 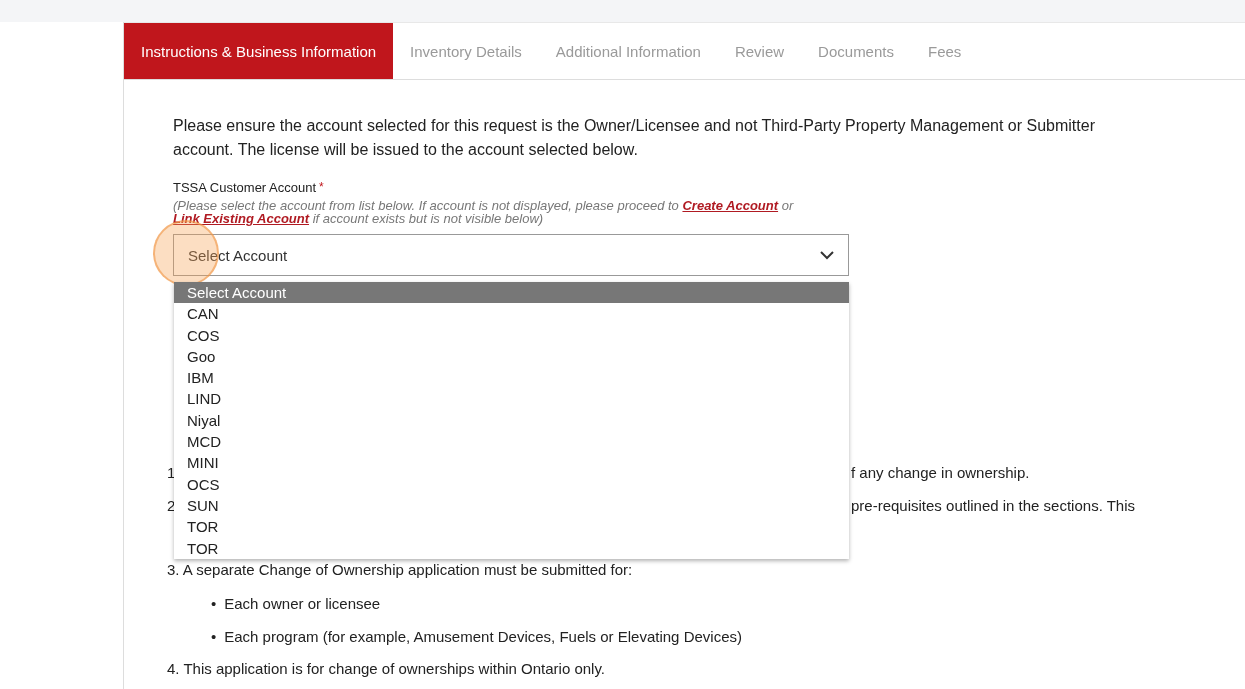 What do you see at coordinates (993, 505) in the screenshot?
I see `instruction-text: pre-requisites outlined in the sections. This` at bounding box center [993, 505].